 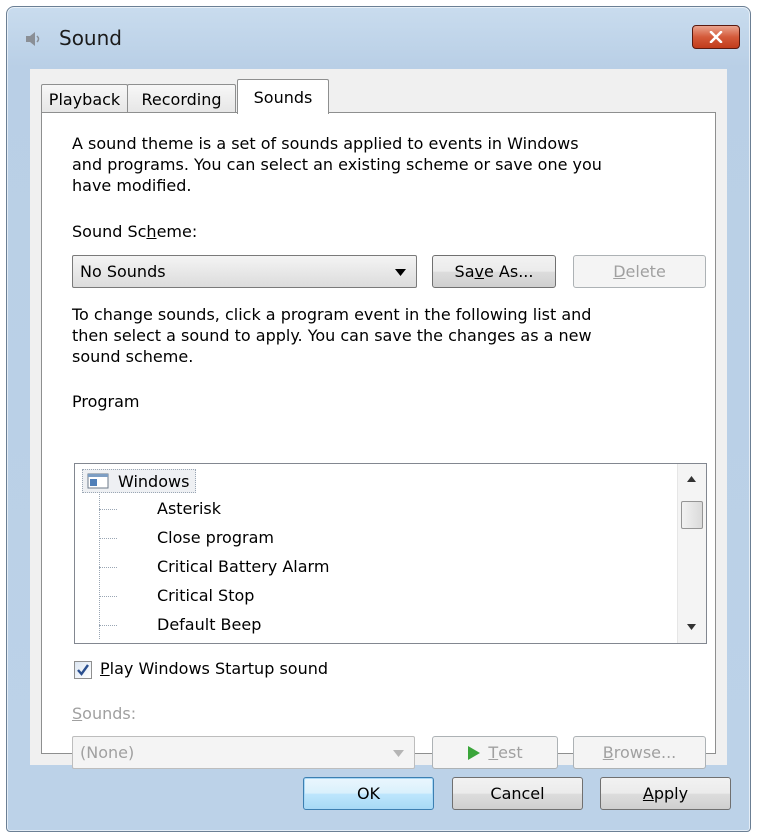 I want to click on apply-button: Apply, so click(x=665, y=793).